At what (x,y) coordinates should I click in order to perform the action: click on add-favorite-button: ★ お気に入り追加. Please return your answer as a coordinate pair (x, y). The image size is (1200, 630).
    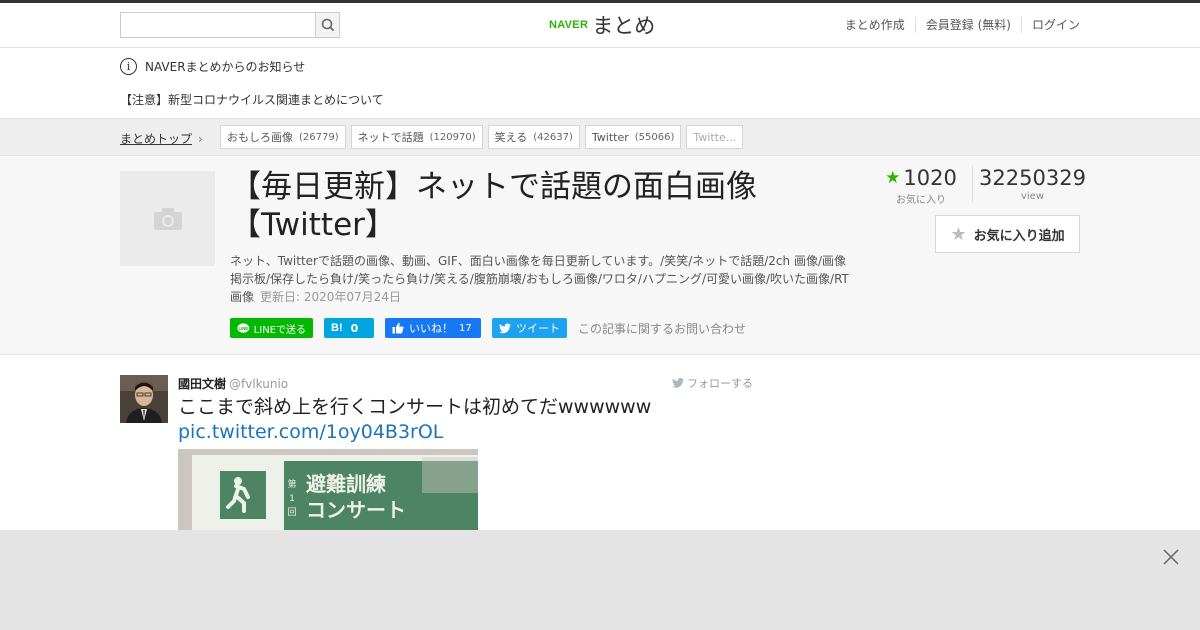
    Looking at the image, I should click on (1007, 234).